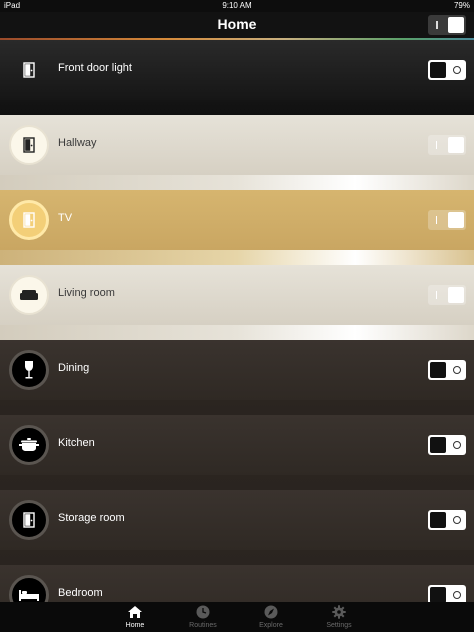 The height and width of the screenshot is (632, 474). I want to click on tab-settings: Settings, so click(339, 617).